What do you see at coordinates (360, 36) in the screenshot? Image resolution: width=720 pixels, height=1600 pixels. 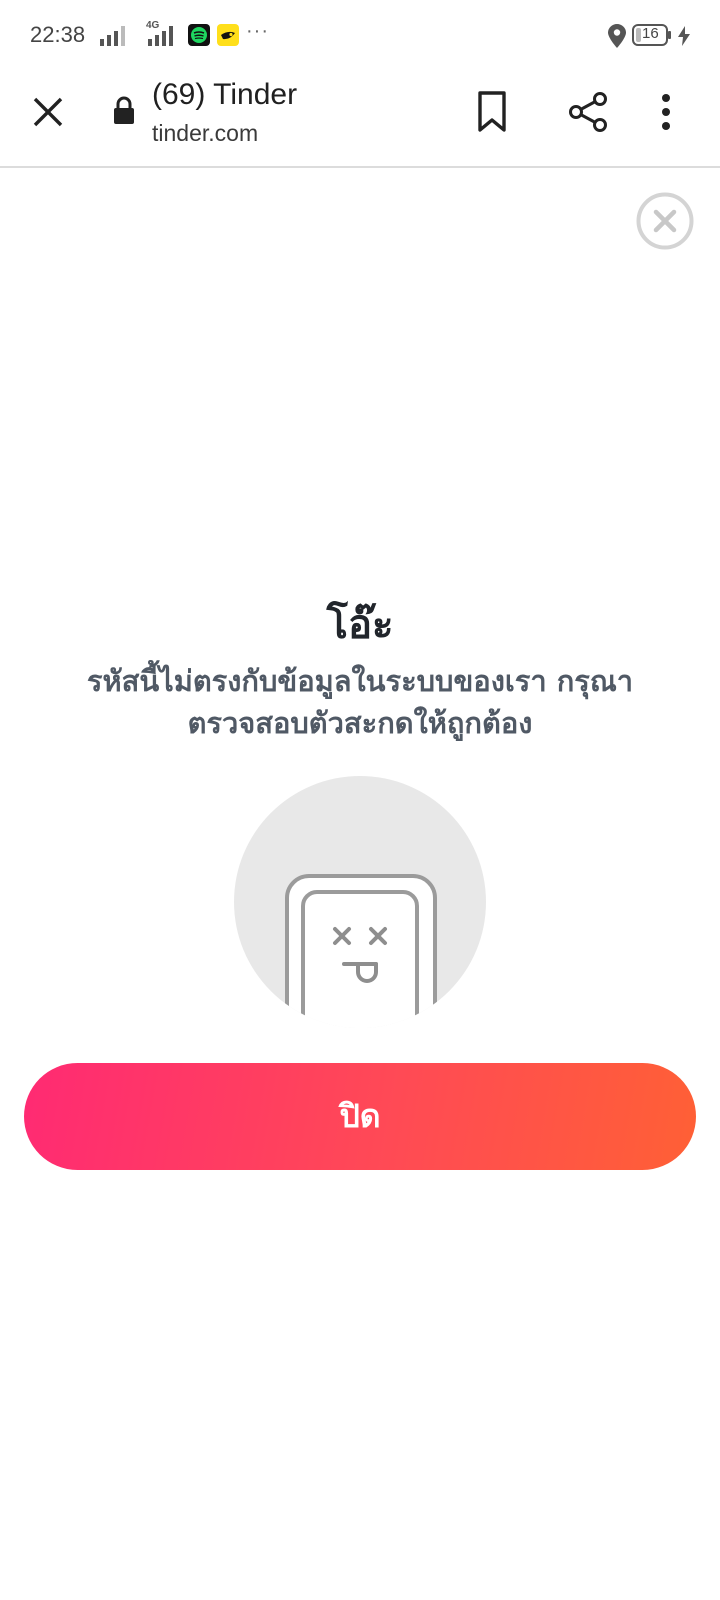 I see `status-bar: 22:38 4G ··· 16` at bounding box center [360, 36].